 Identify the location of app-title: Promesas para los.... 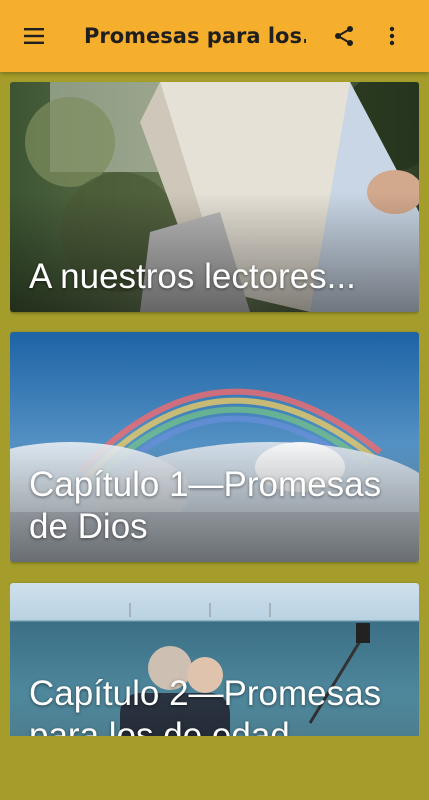
(195, 36).